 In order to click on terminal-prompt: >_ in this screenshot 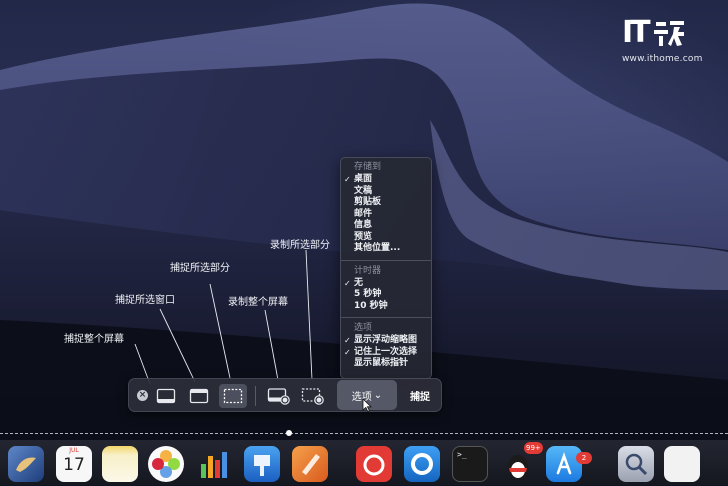, I will do `click(462, 454)`.